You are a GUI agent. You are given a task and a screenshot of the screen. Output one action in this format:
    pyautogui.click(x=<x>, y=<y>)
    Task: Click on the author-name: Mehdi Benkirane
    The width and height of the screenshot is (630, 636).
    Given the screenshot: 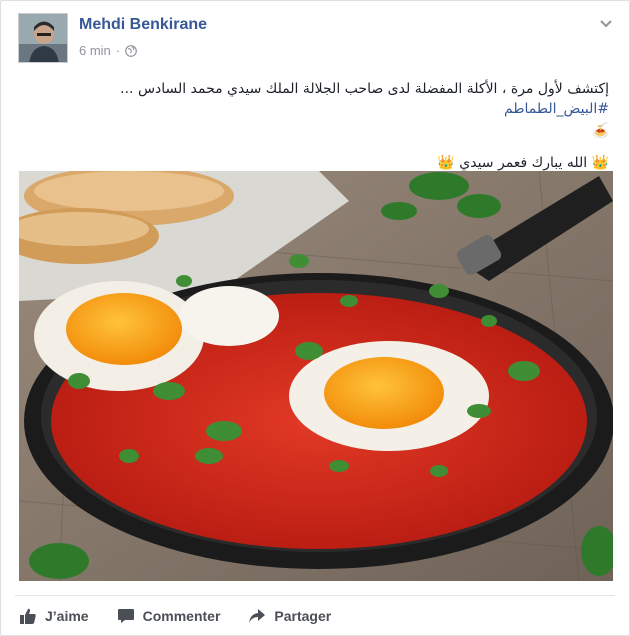 What is the action you would take?
    pyautogui.click(x=143, y=25)
    